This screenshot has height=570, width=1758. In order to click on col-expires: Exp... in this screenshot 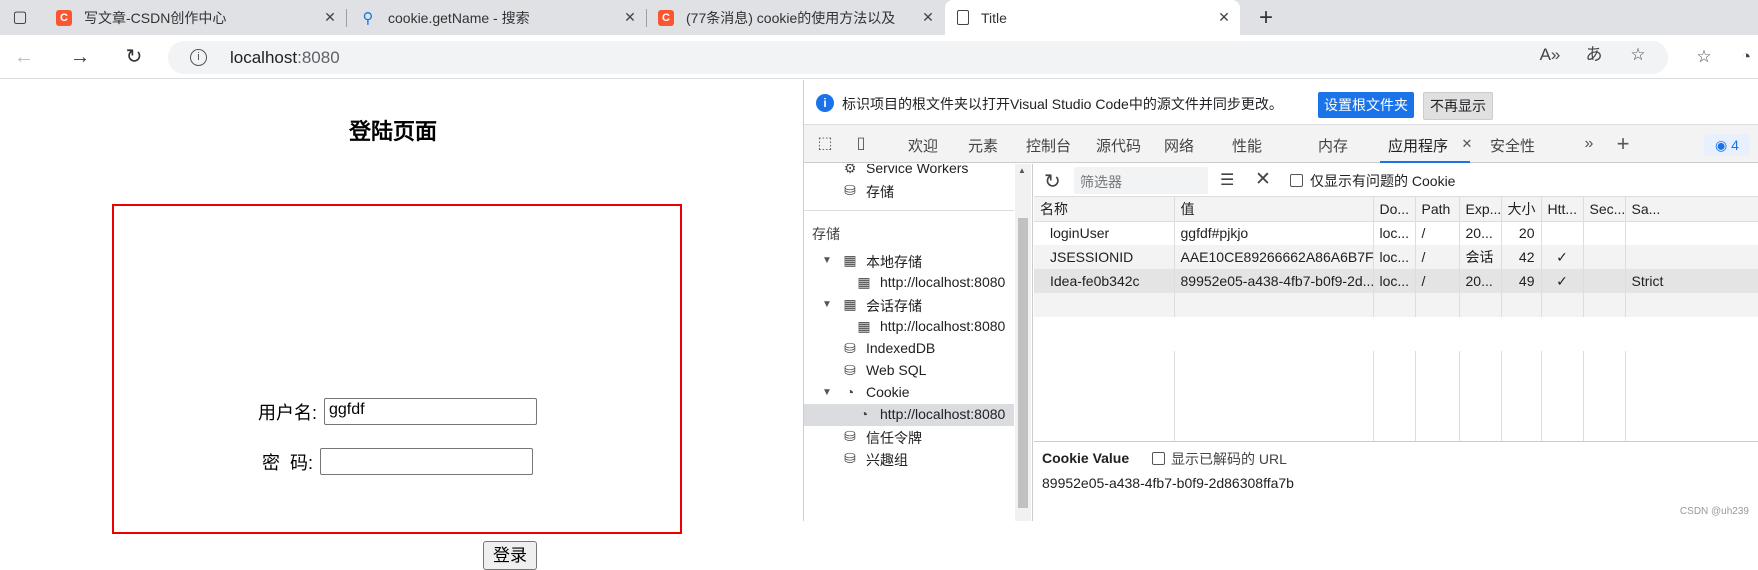, I will do `click(1480, 209)`.